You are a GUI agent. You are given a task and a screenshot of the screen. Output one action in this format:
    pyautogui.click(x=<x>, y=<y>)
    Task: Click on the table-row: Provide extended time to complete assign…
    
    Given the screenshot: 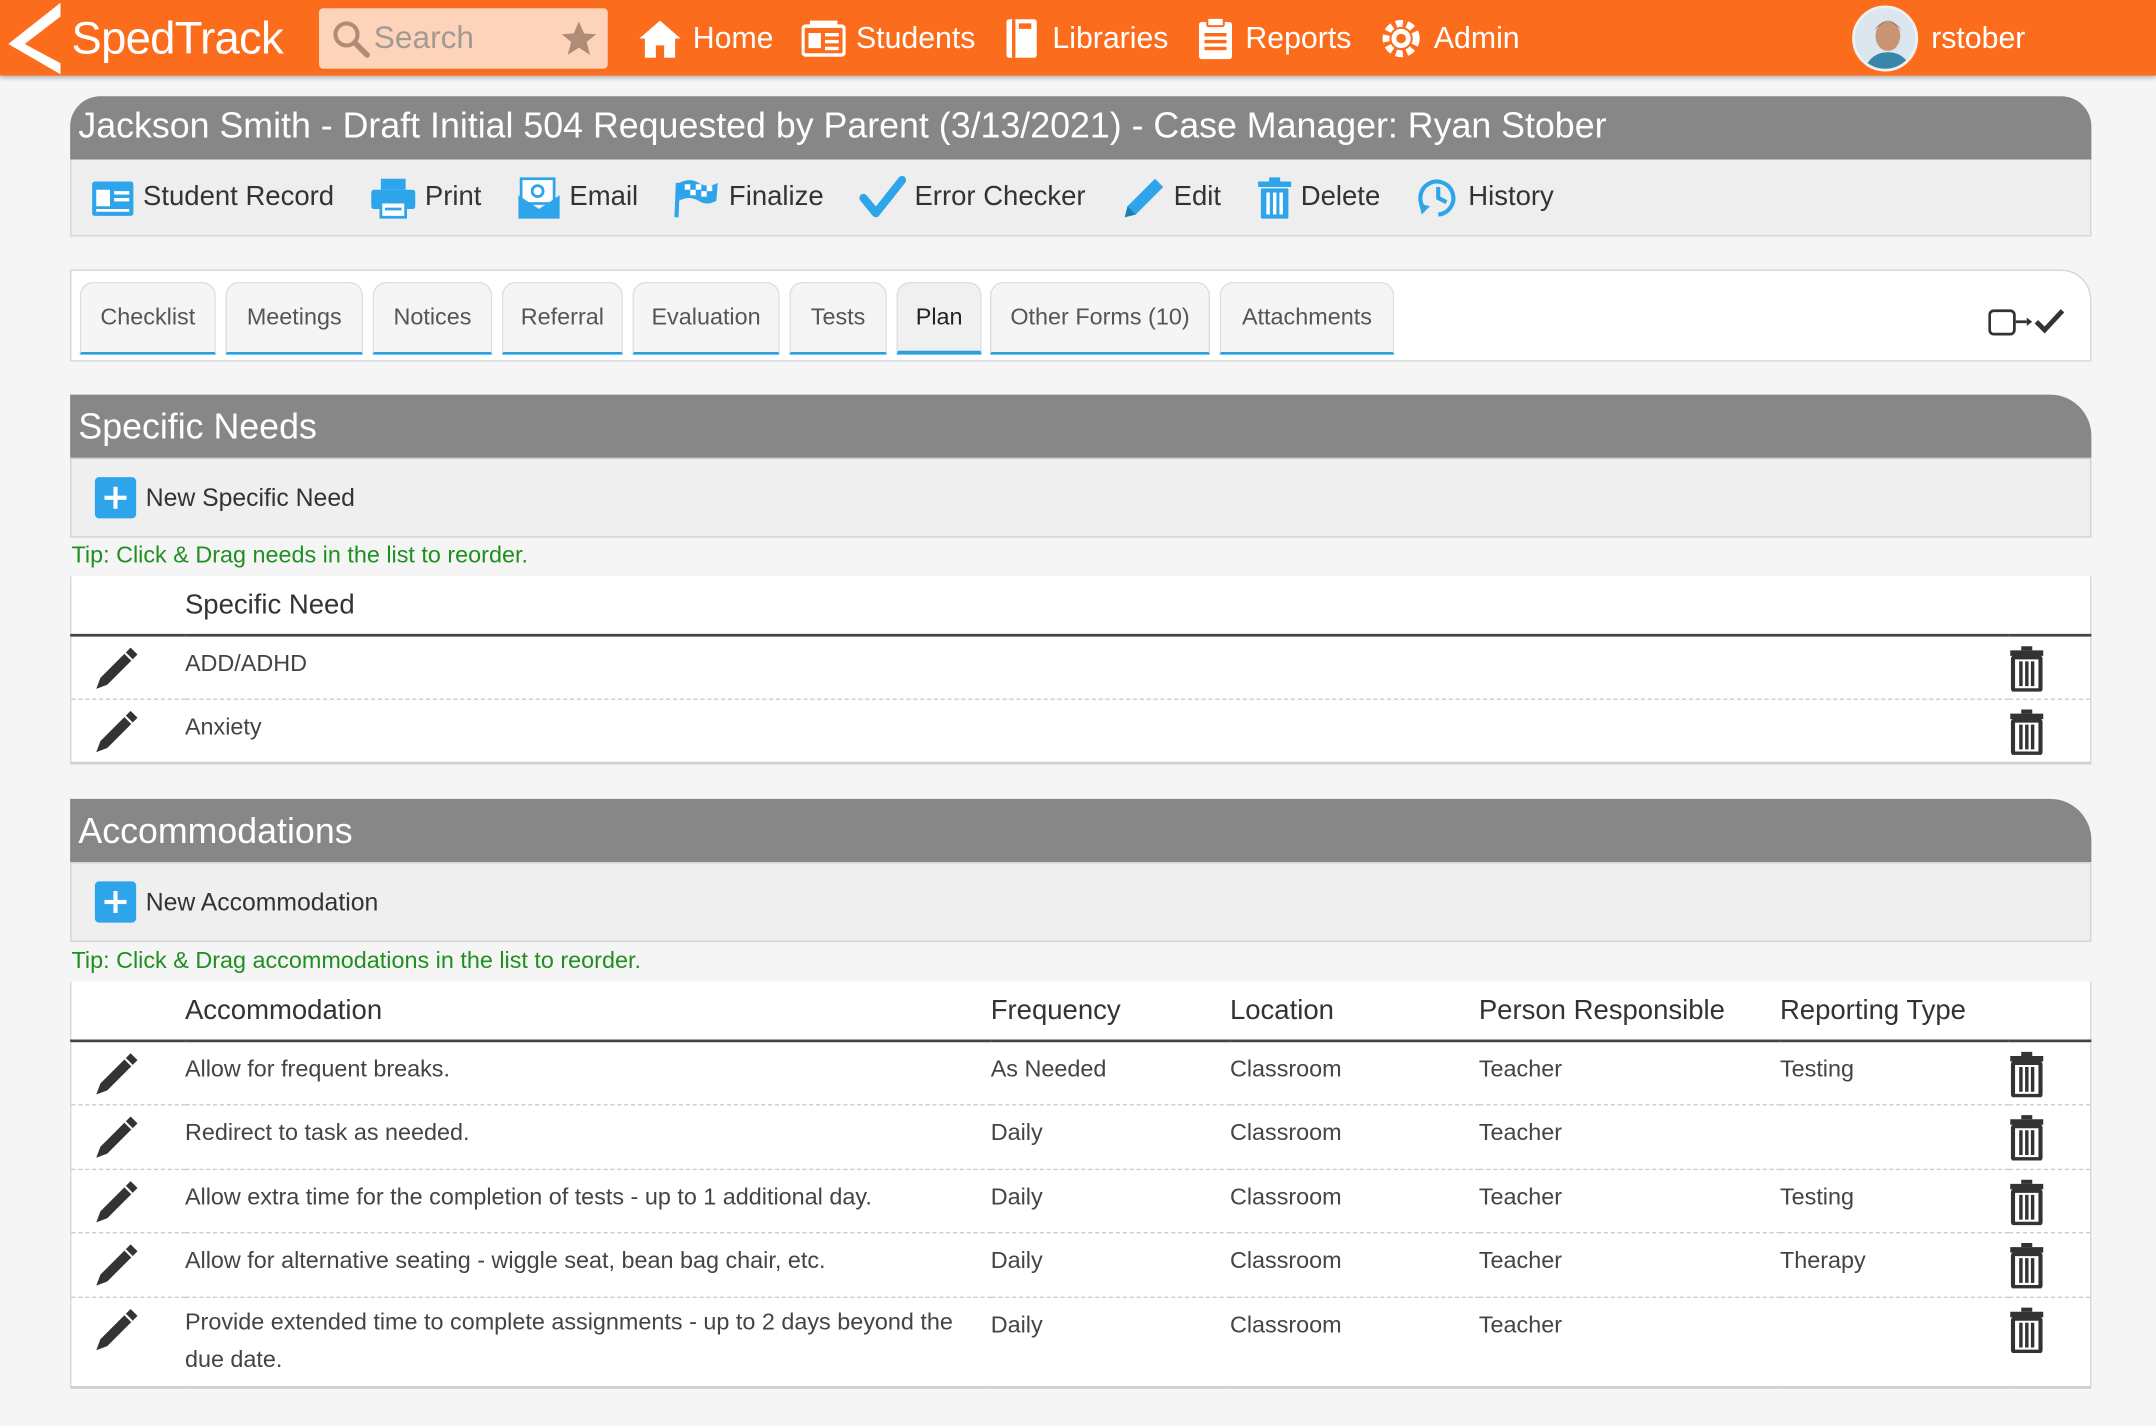 What is the action you would take?
    pyautogui.click(x=1081, y=1342)
    